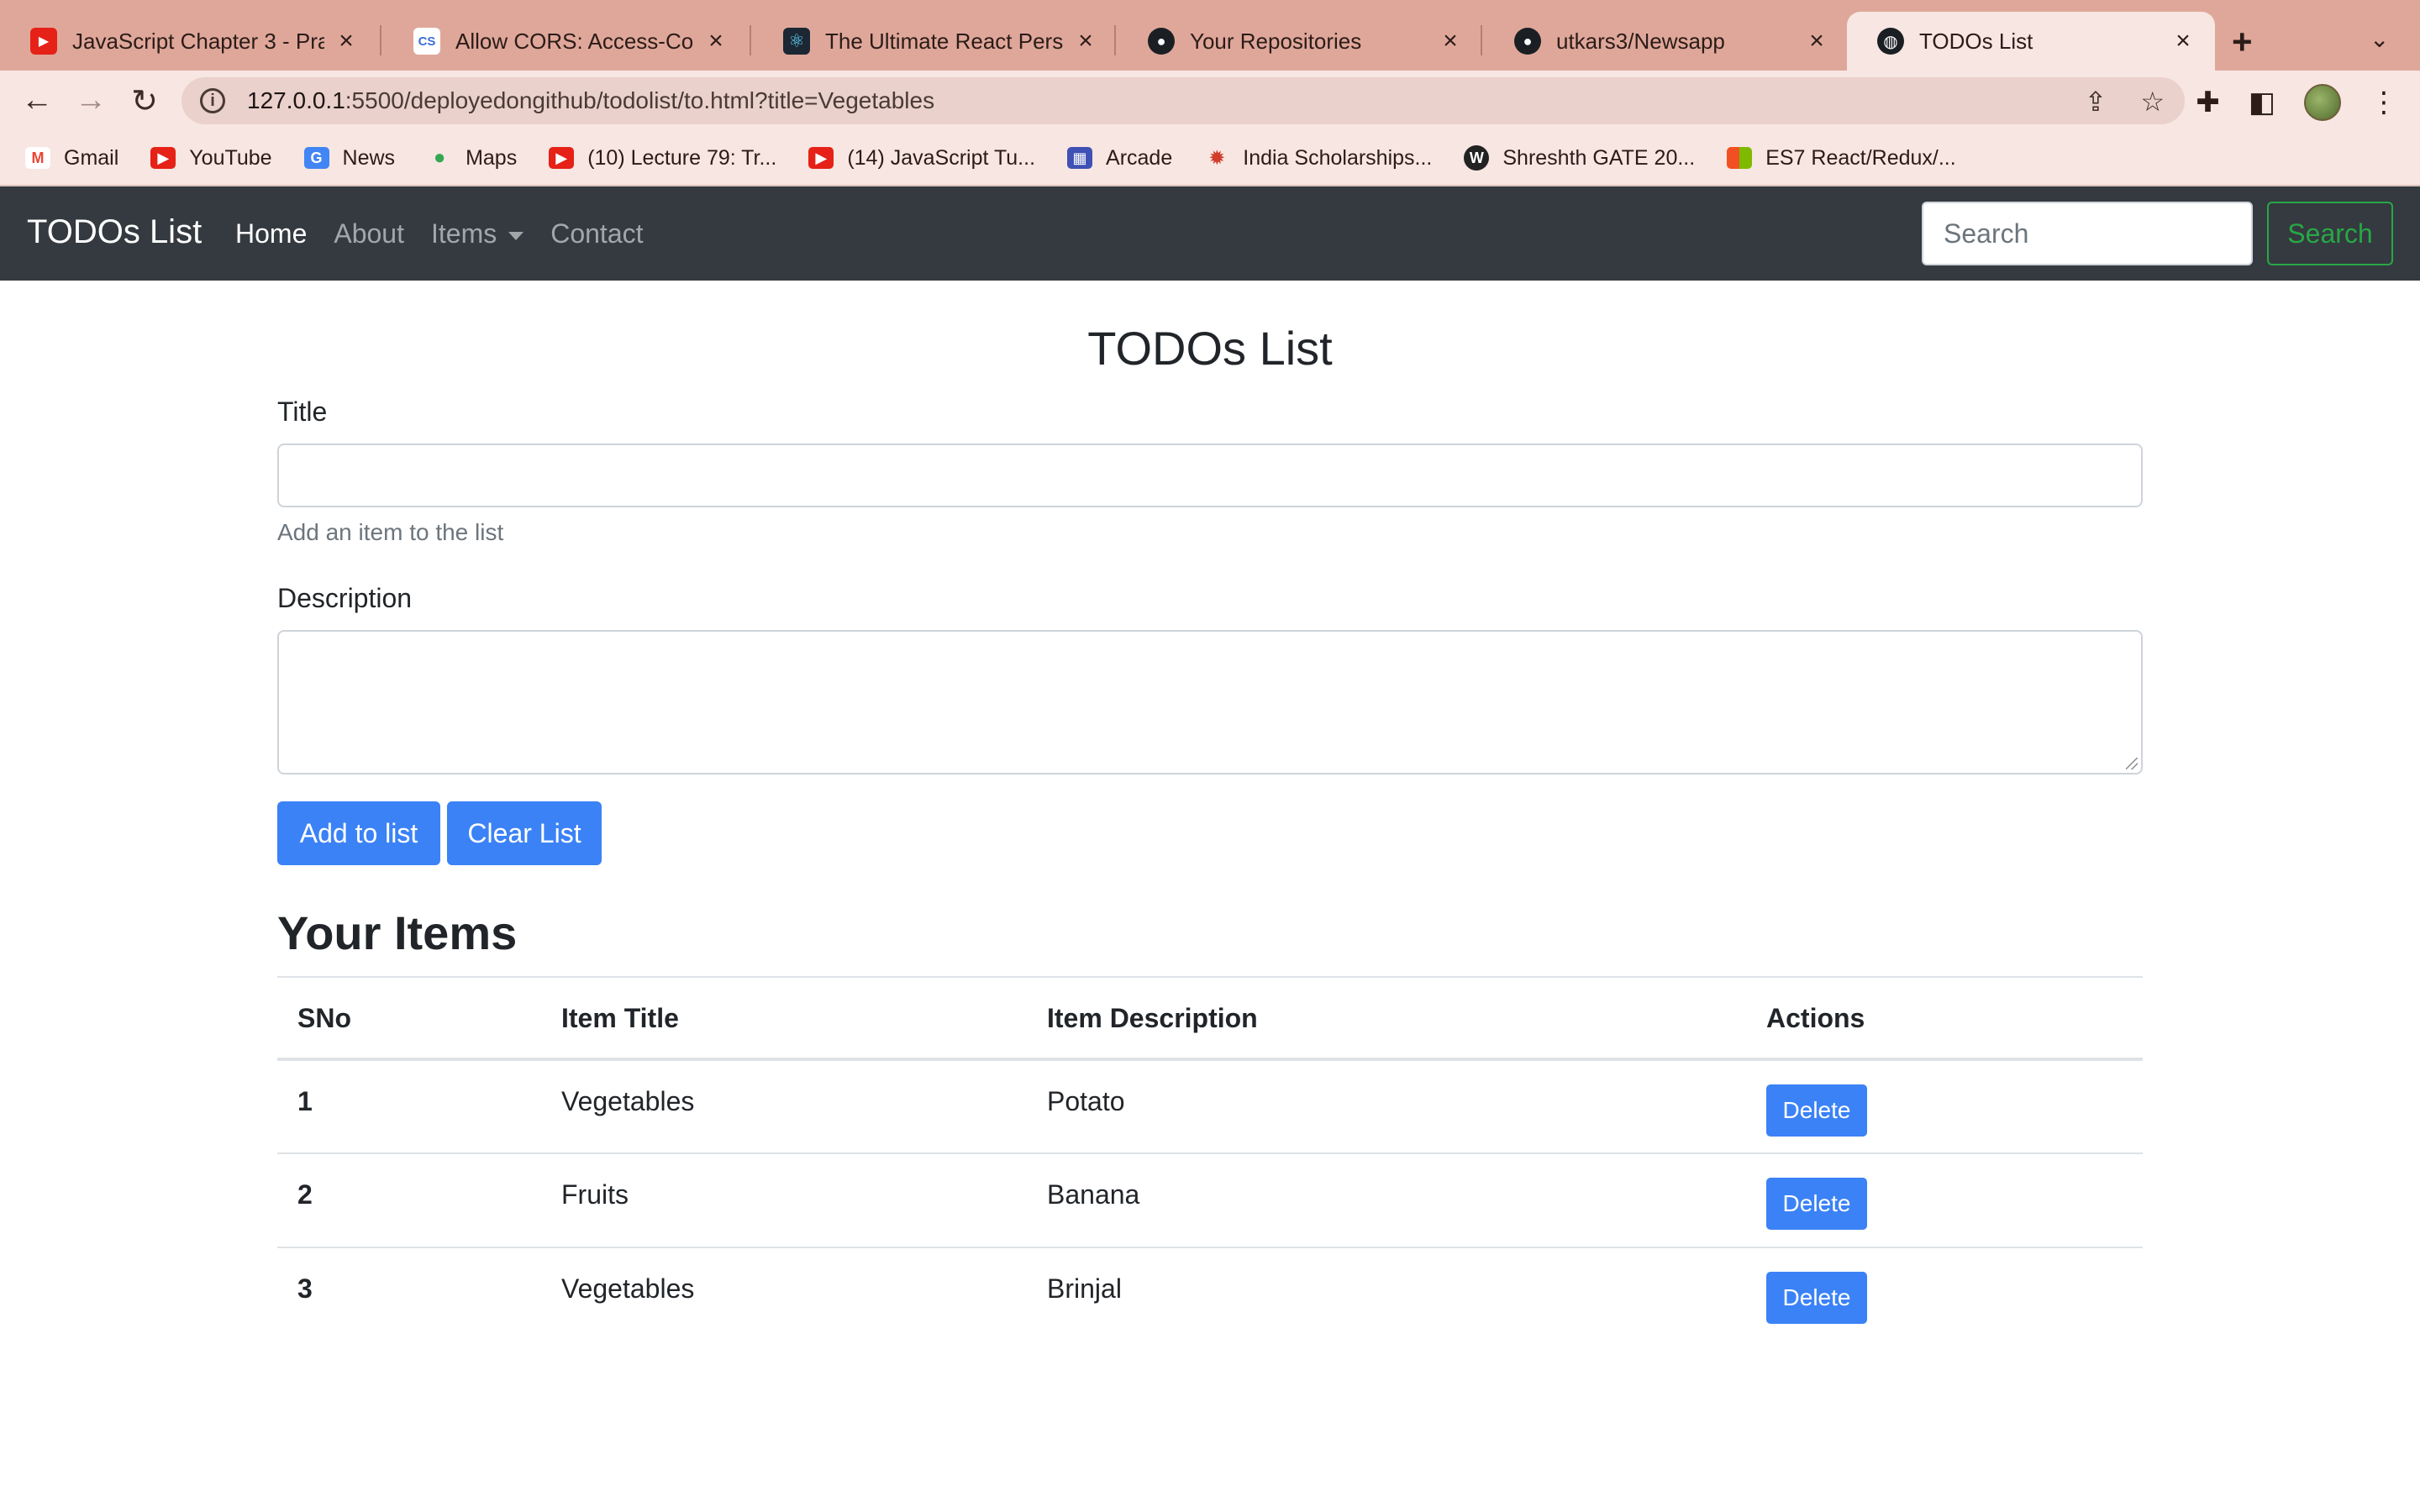 This screenshot has width=2420, height=1512. Describe the element at coordinates (349, 158) in the screenshot. I see `bookmark-news: G News` at that location.